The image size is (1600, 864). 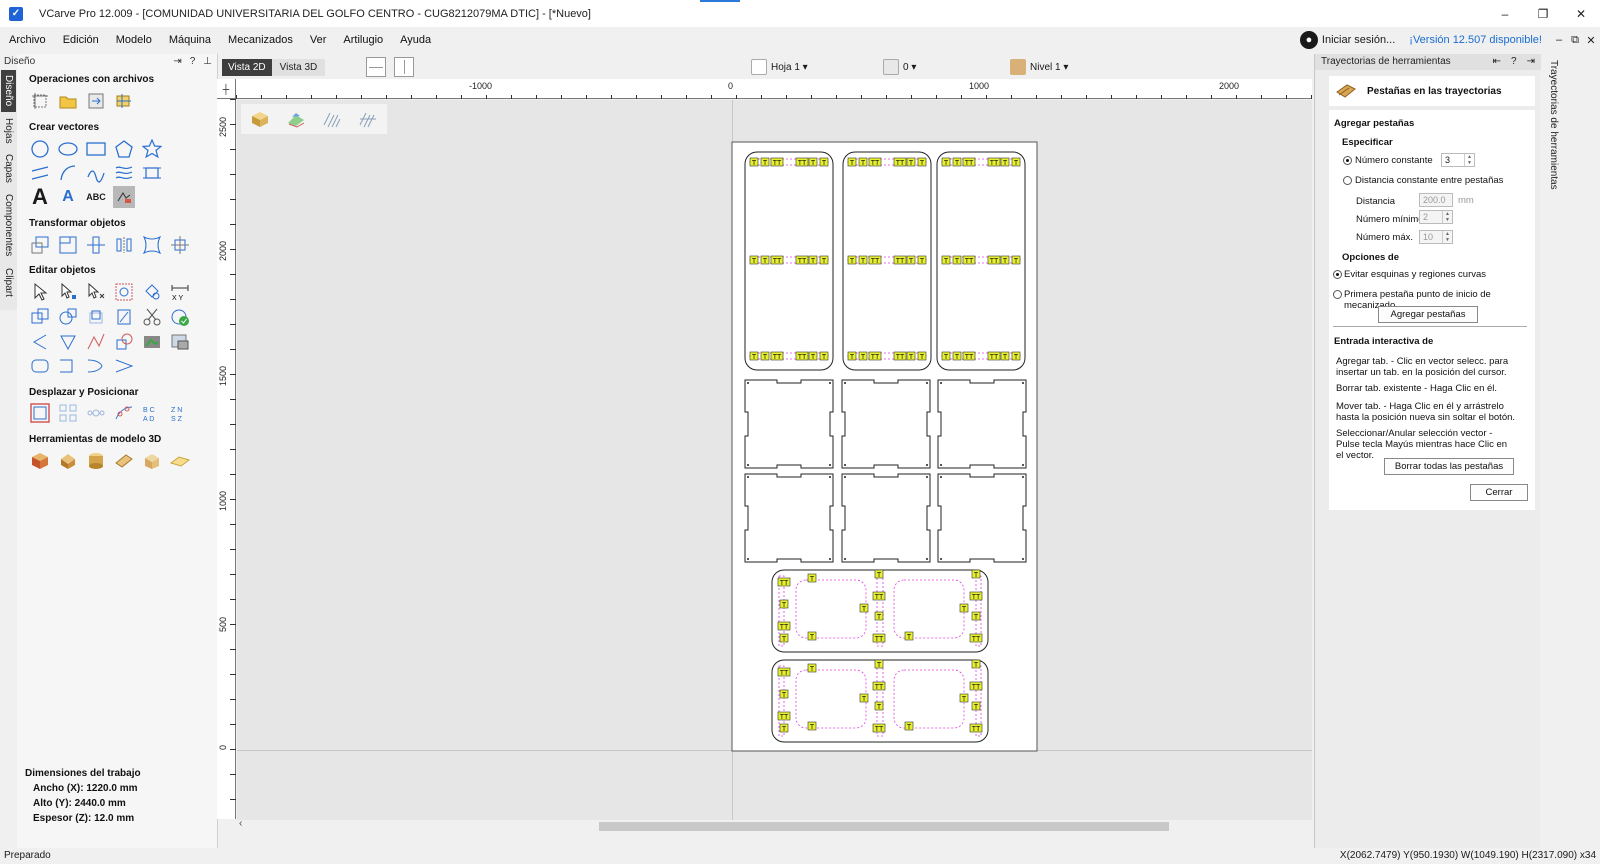 What do you see at coordinates (1581, 13) in the screenshot?
I see `close-button: ✕` at bounding box center [1581, 13].